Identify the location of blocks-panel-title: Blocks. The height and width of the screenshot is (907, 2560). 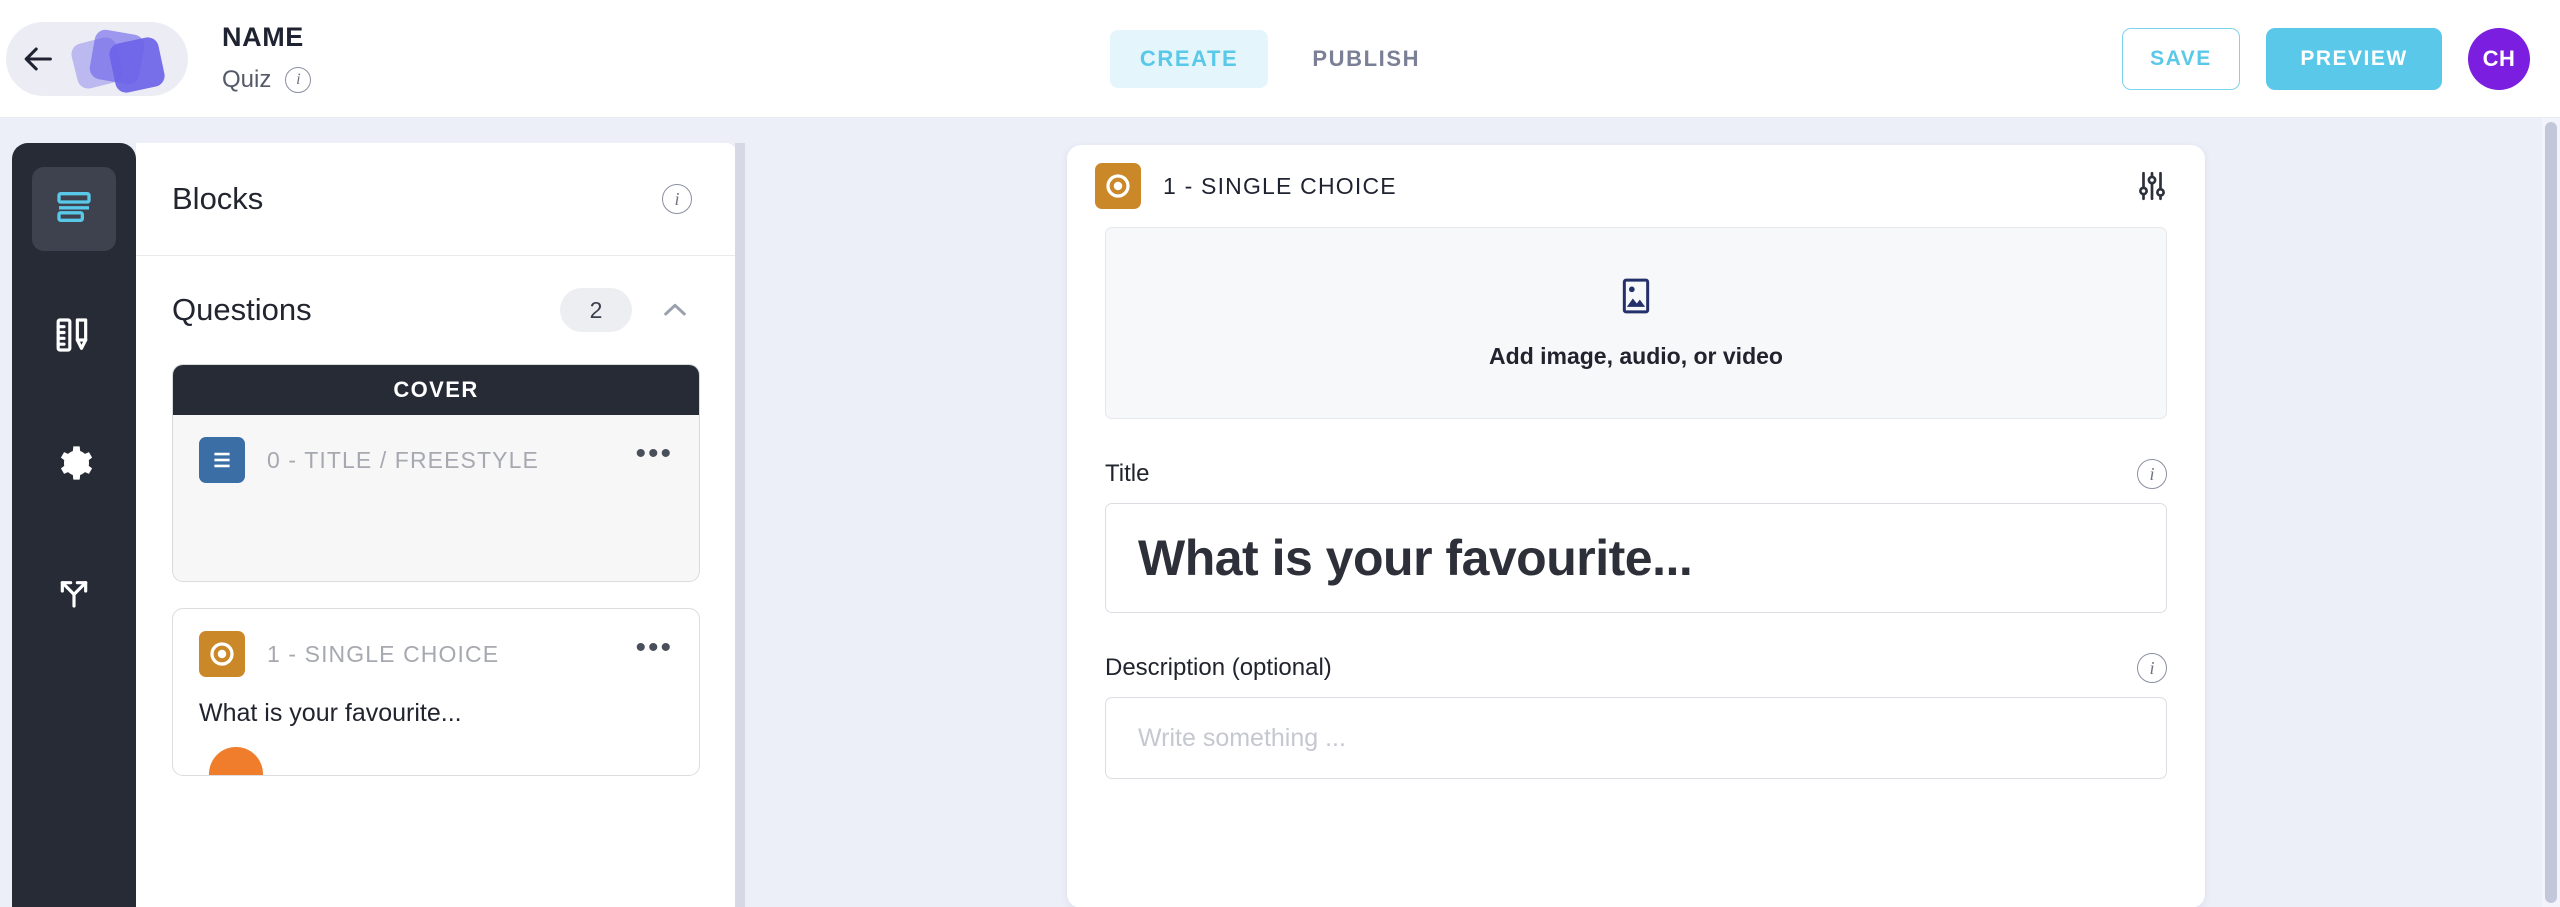
(218, 198).